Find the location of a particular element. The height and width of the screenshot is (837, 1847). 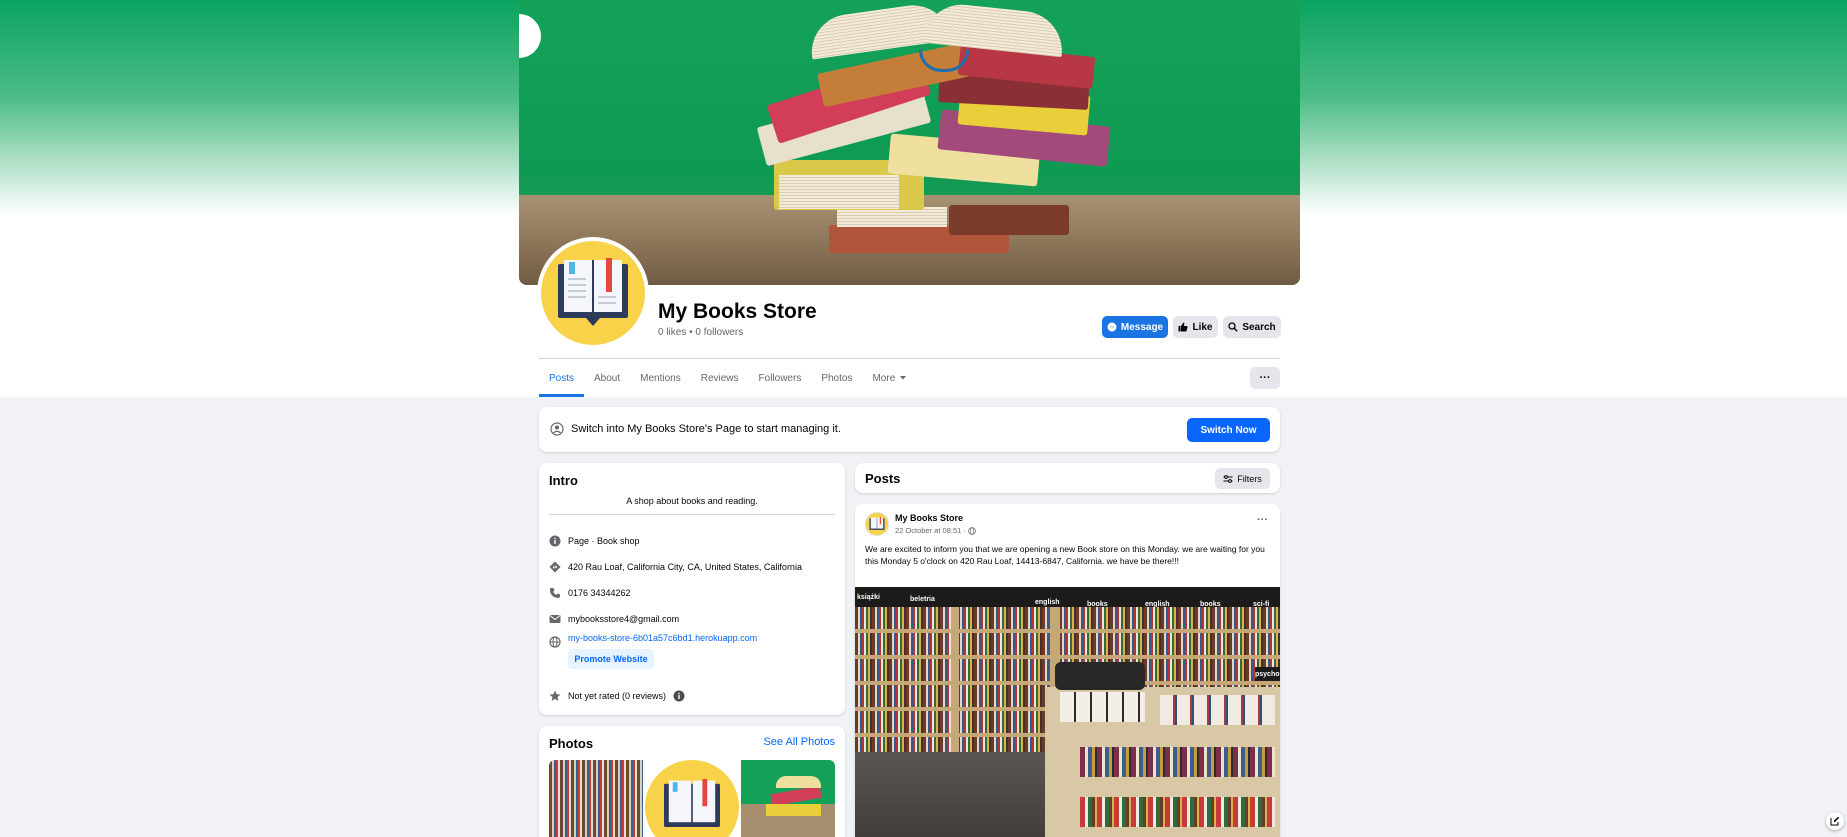

psychology-sign: psychologia is located at coordinates (1267, 674).